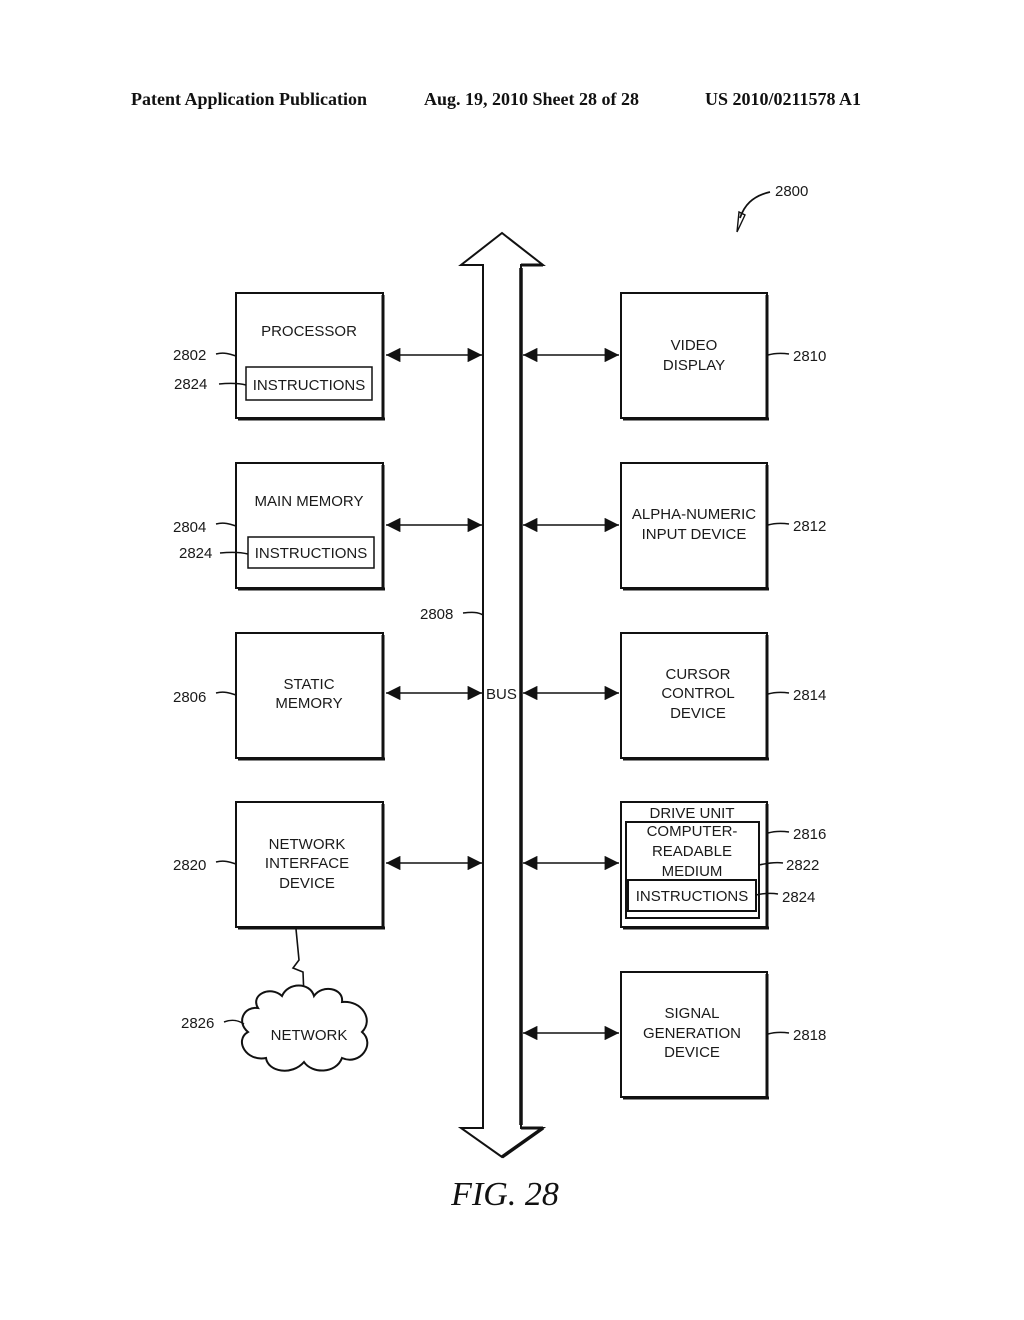 The width and height of the screenshot is (1024, 1320). Describe the element at coordinates (692, 871) in the screenshot. I see `medium-label-line3: MEDIUM` at that location.